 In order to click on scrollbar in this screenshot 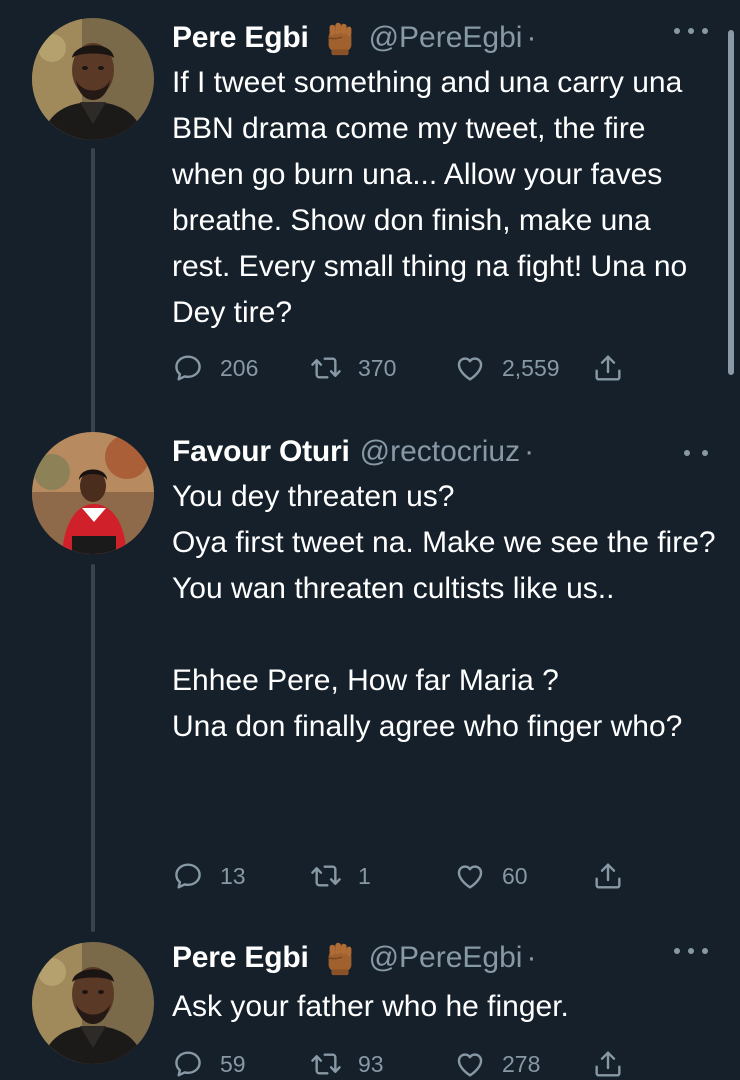, I will do `click(731, 202)`.